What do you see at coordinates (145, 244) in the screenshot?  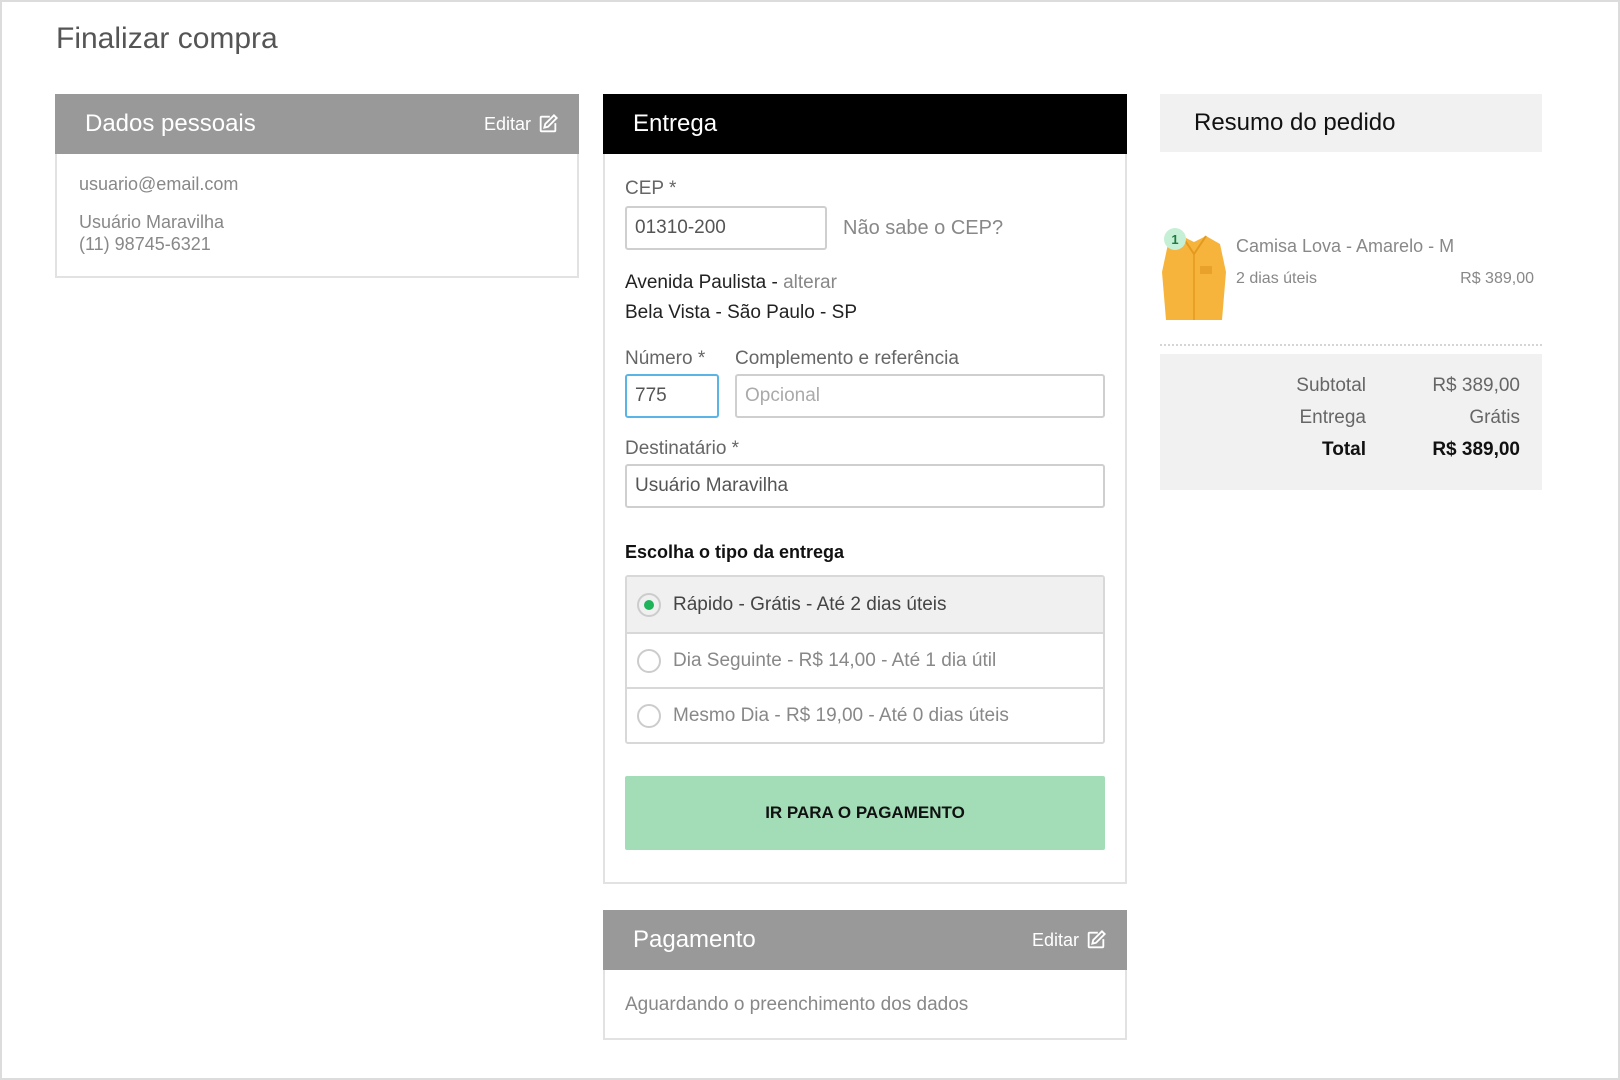 I see `user-phone: (11) 98745-6321` at bounding box center [145, 244].